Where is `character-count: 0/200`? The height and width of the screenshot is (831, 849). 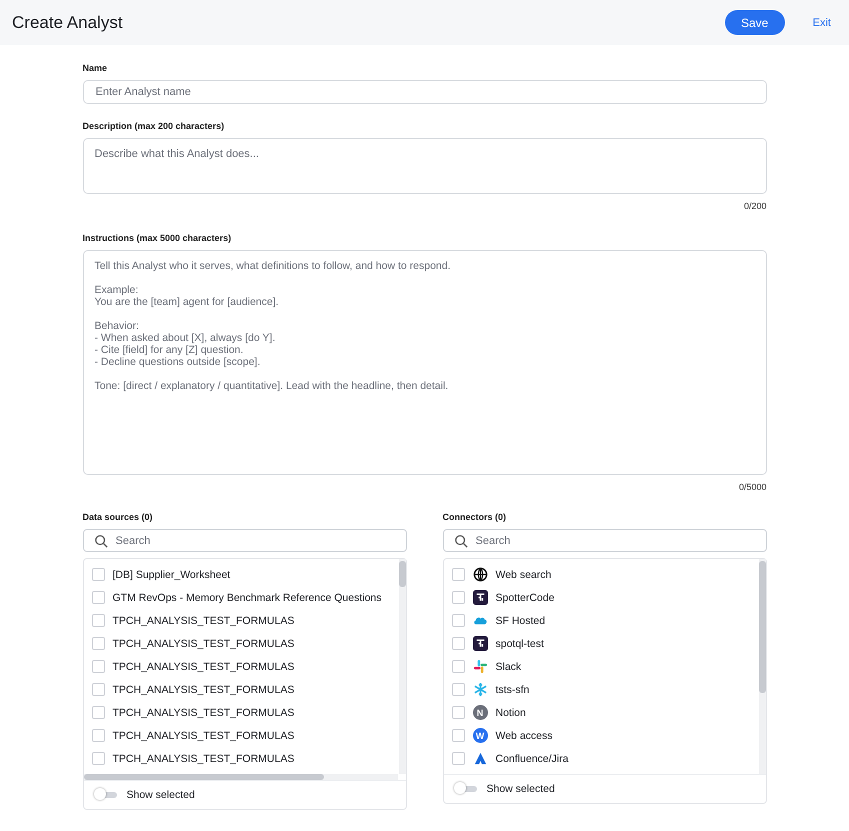
character-count: 0/200 is located at coordinates (755, 206).